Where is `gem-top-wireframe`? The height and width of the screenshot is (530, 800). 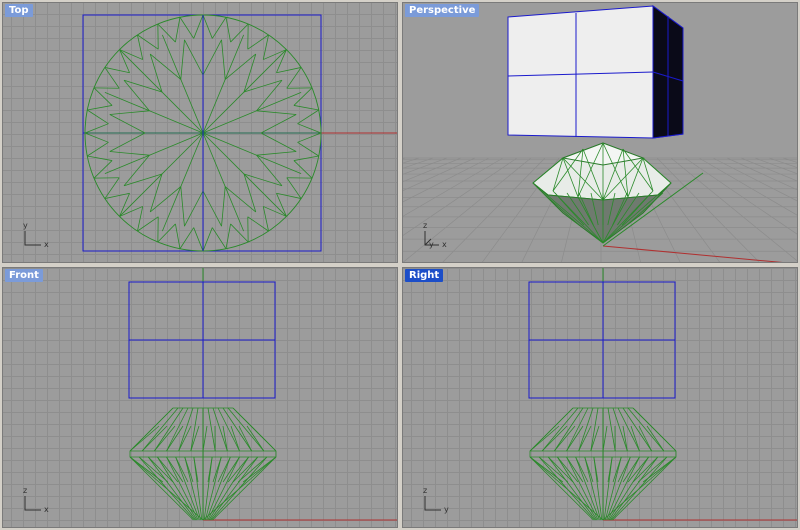 gem-top-wireframe is located at coordinates (203, 133).